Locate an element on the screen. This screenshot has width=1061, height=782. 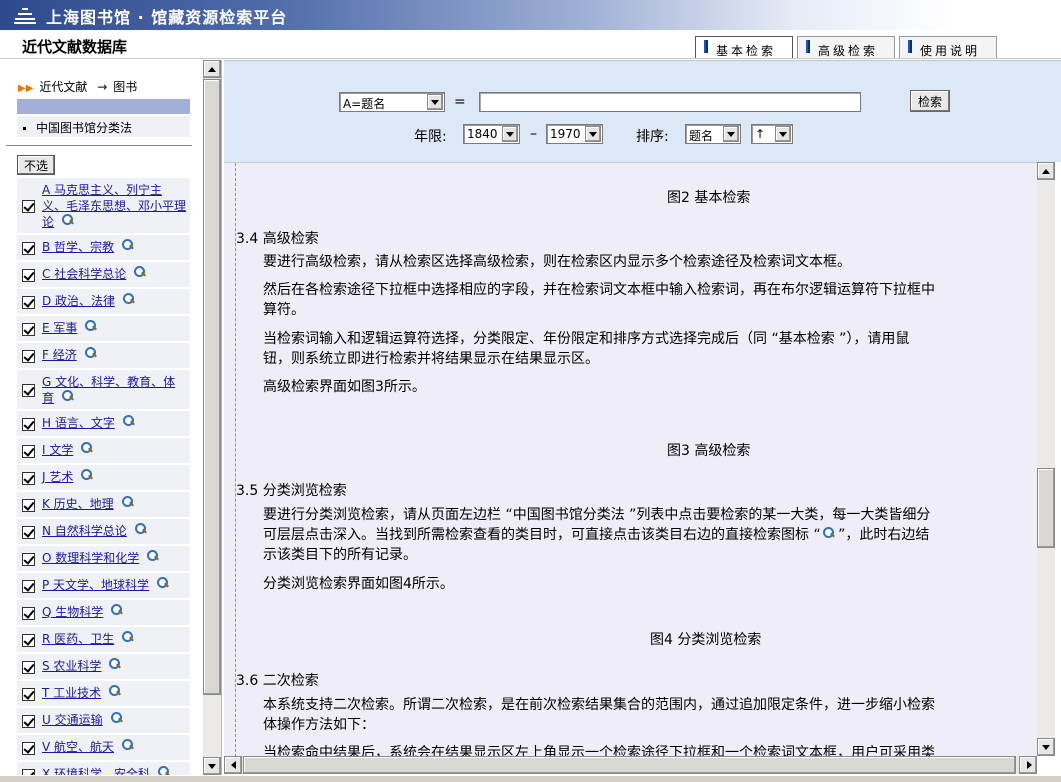
search-button: 检索 is located at coordinates (930, 101).